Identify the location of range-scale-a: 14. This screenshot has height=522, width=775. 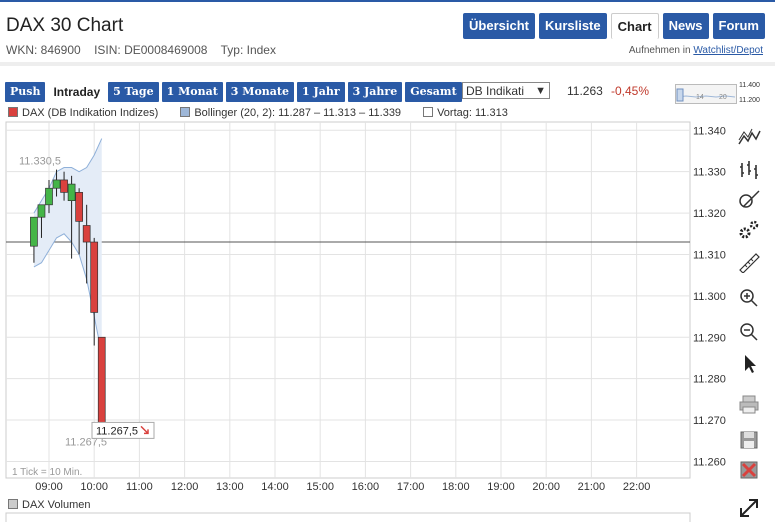
(700, 97).